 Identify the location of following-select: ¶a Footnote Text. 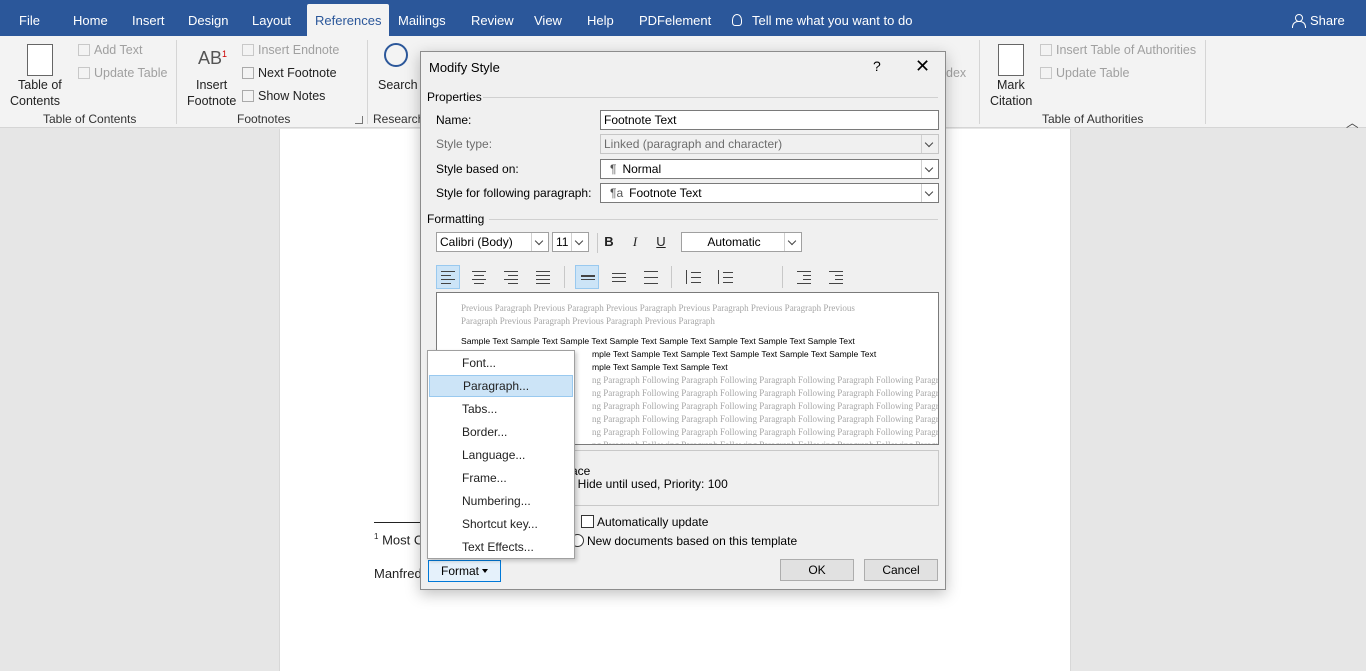
(769, 193).